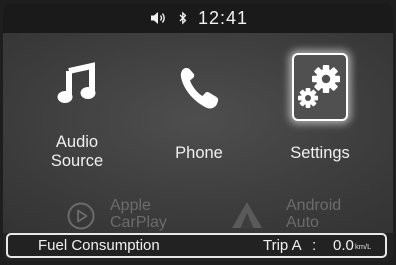 The image size is (396, 265). What do you see at coordinates (159, 18) in the screenshot?
I see `speaker-volume-icon` at bounding box center [159, 18].